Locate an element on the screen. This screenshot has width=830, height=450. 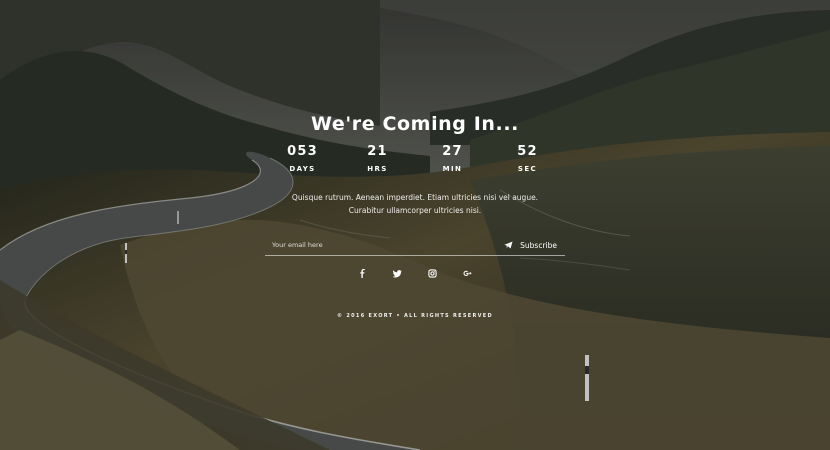
subscribe-button-label: Subscribe is located at coordinates (538, 245).